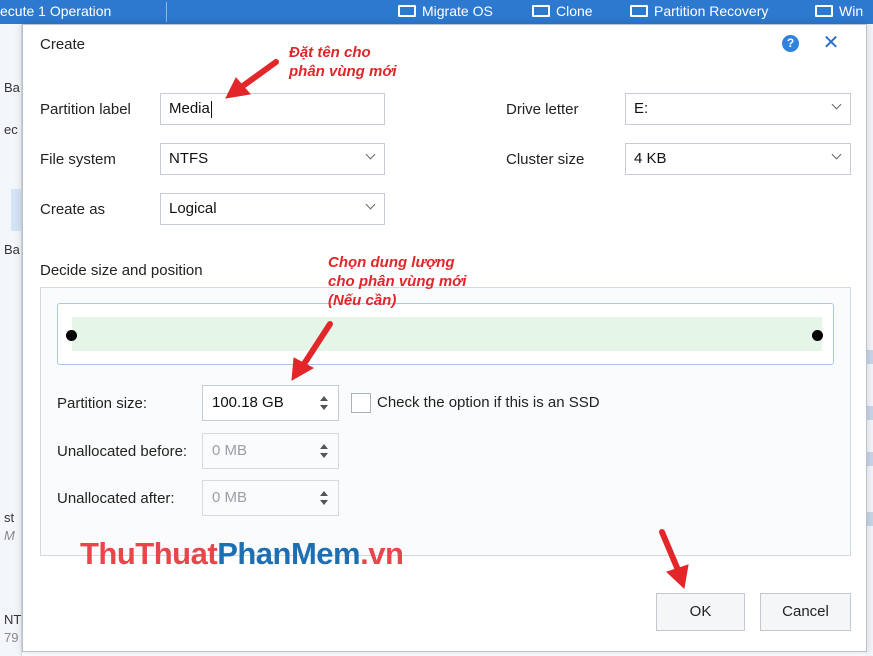 This screenshot has width=873, height=656. I want to click on ok-button: OK, so click(700, 612).